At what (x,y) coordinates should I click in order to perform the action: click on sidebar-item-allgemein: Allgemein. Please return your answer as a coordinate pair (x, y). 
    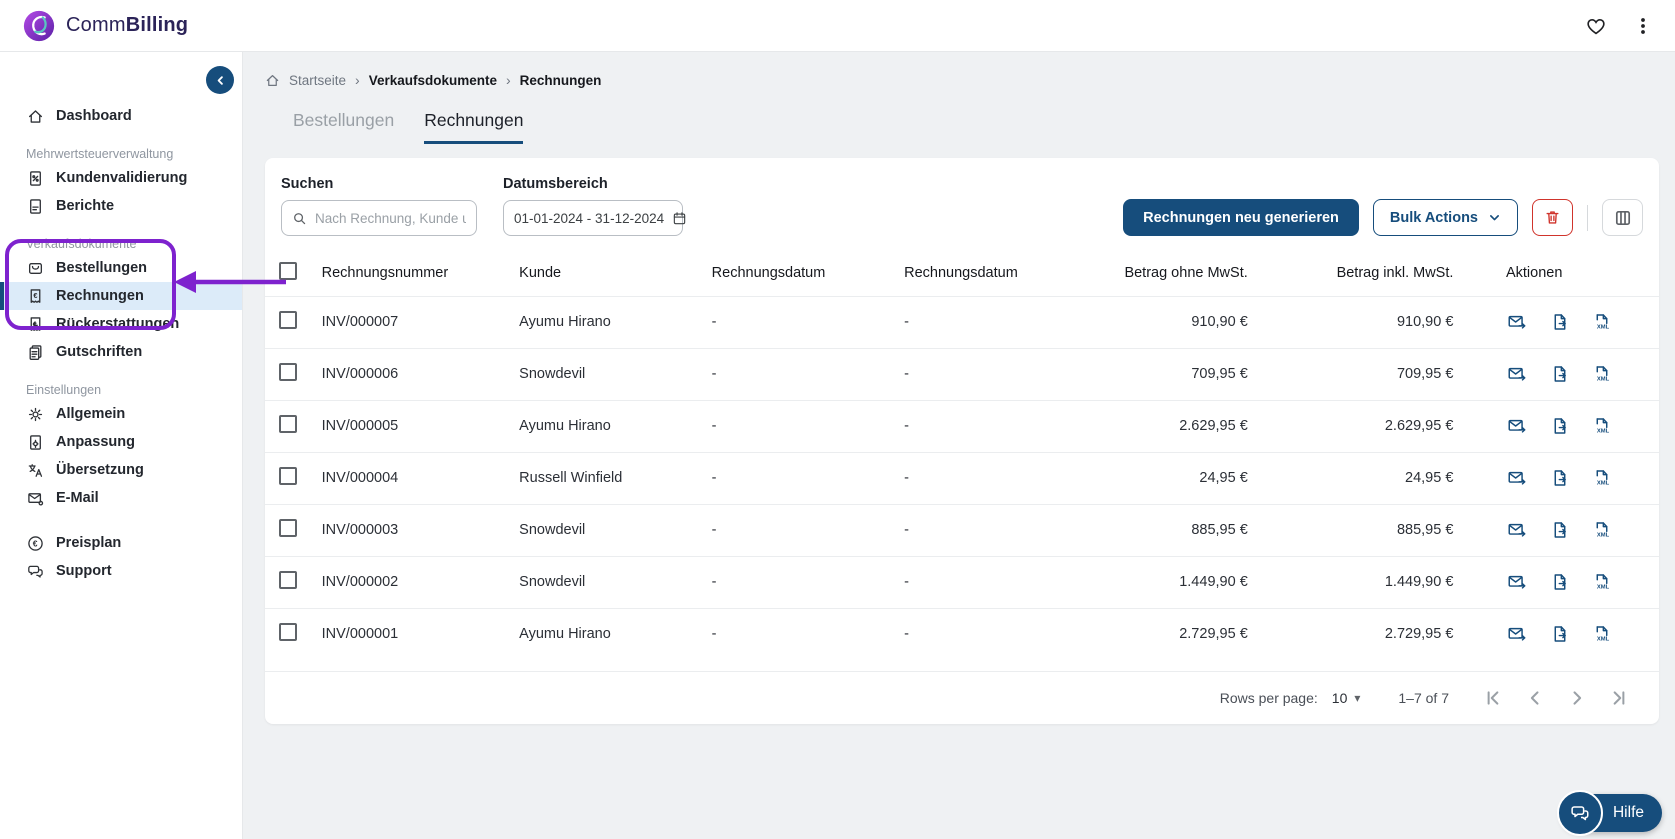
    Looking at the image, I should click on (121, 414).